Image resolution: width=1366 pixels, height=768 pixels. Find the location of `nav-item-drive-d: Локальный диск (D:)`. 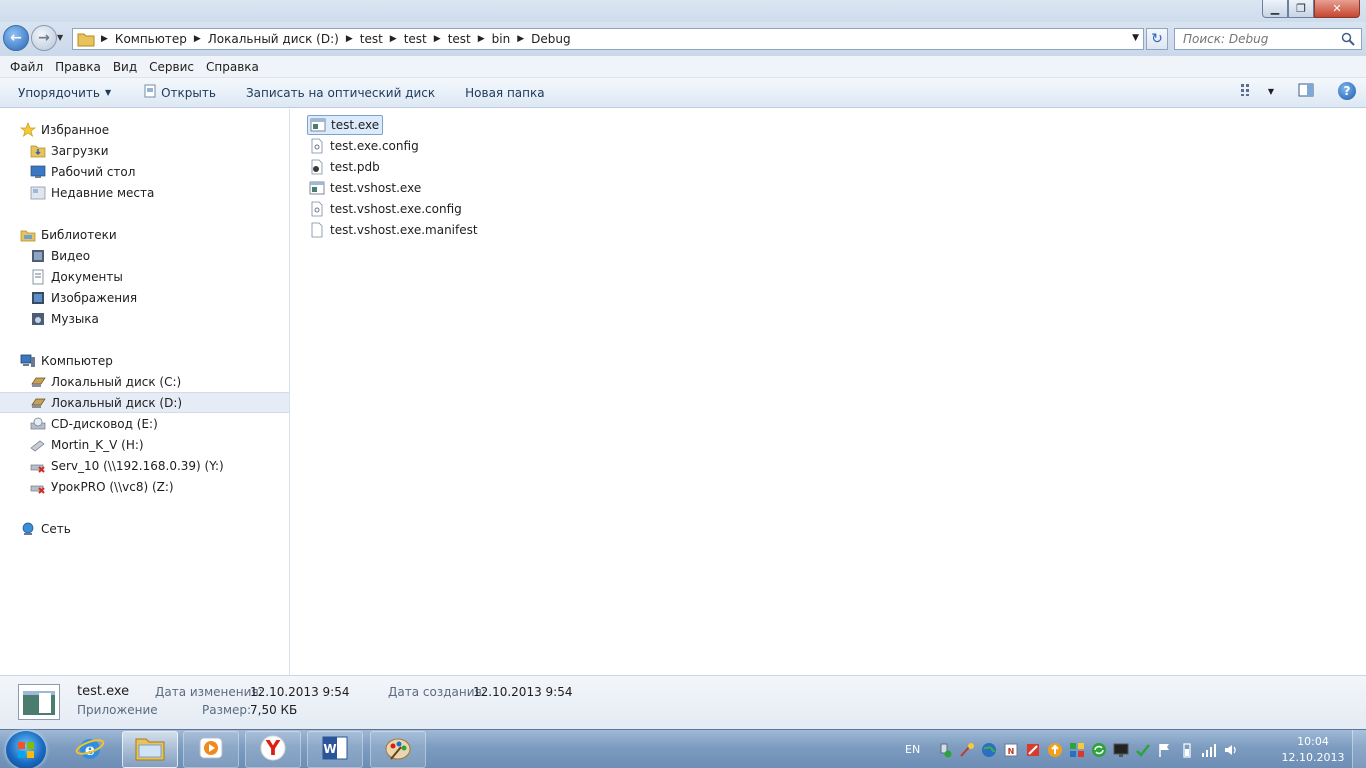

nav-item-drive-d: Локальный диск (D:) is located at coordinates (144, 402).